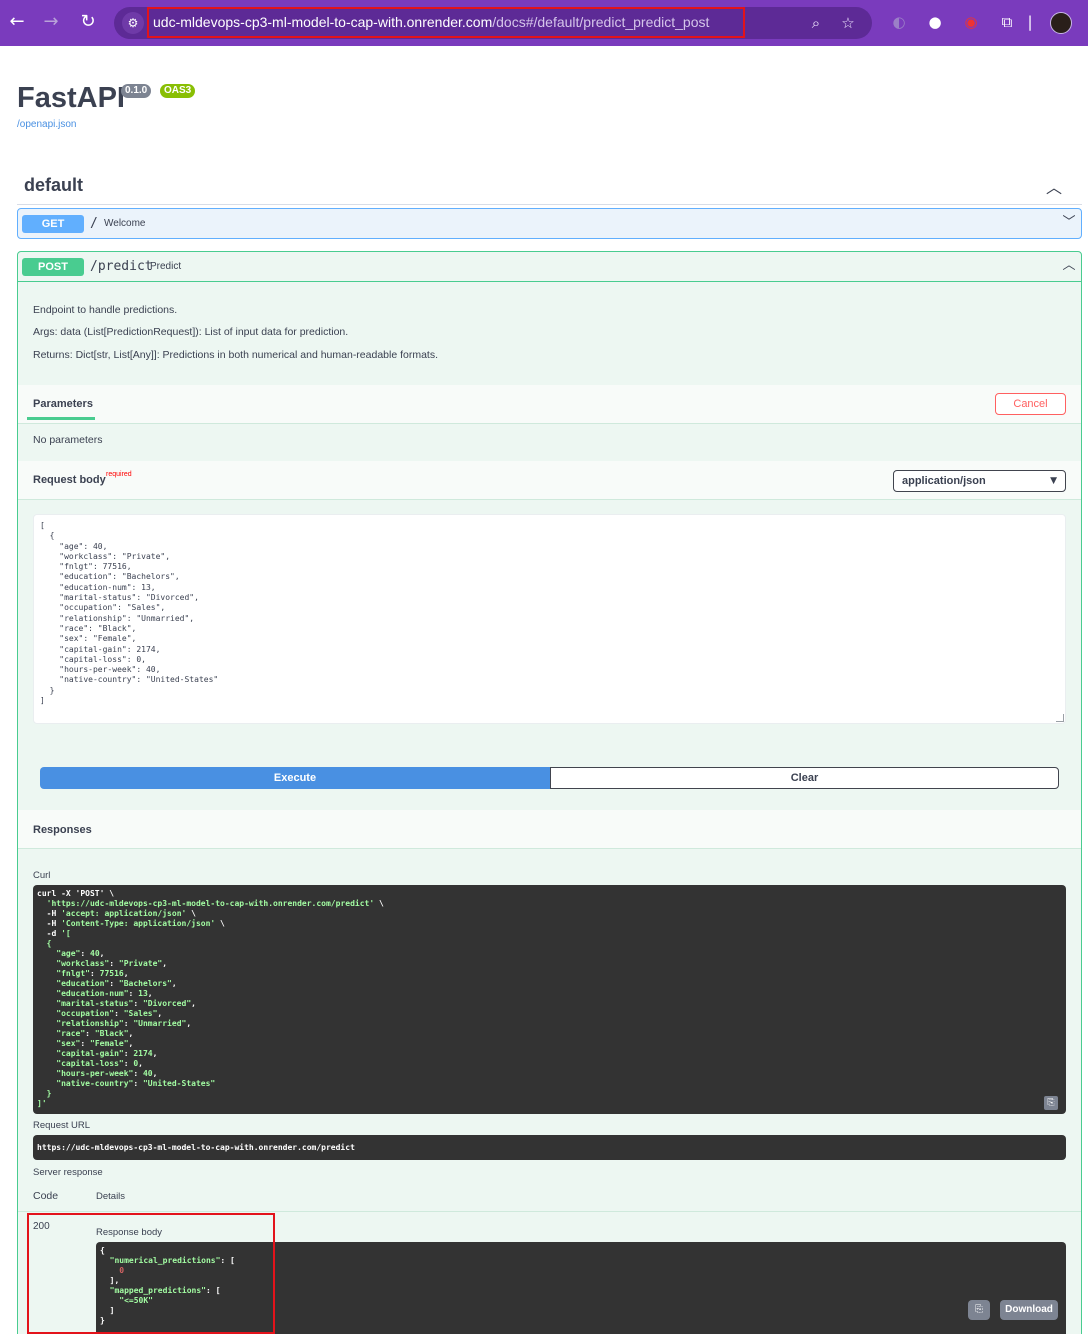  Describe the element at coordinates (71, 1033) in the screenshot. I see `curl-field-key: "race"` at that location.